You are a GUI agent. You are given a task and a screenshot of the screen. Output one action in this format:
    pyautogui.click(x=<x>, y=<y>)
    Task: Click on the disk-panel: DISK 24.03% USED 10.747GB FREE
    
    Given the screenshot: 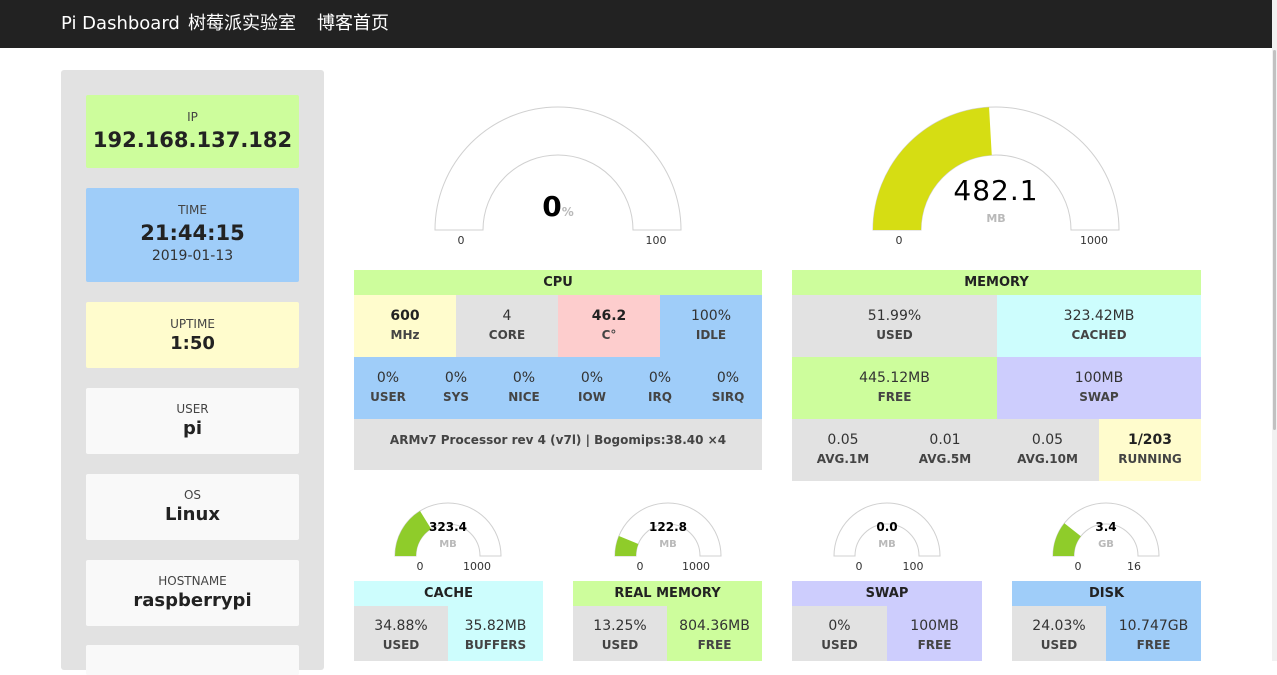 What is the action you would take?
    pyautogui.click(x=1106, y=621)
    